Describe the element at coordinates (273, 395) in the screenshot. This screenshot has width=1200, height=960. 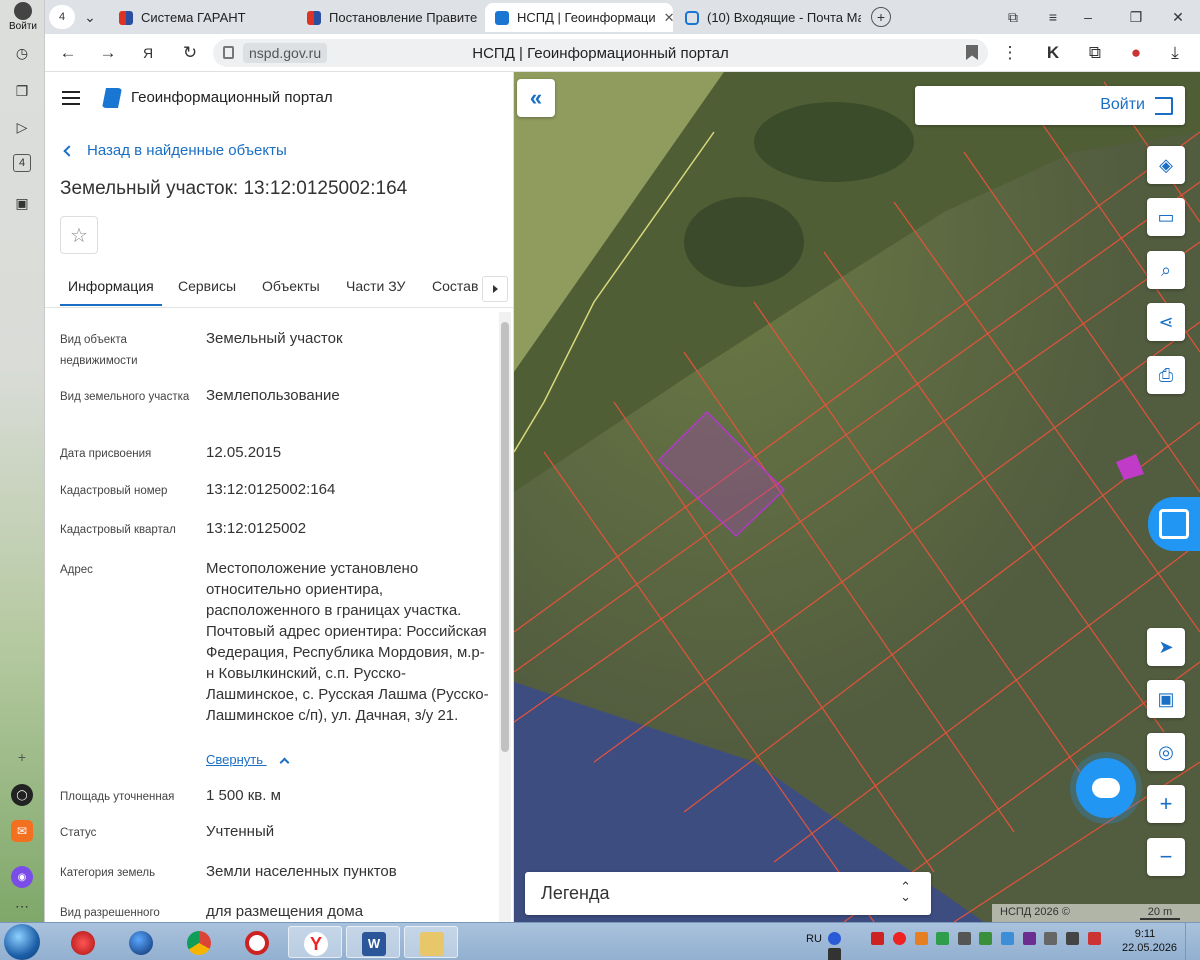
I see `attribute-value: Землепользование` at that location.